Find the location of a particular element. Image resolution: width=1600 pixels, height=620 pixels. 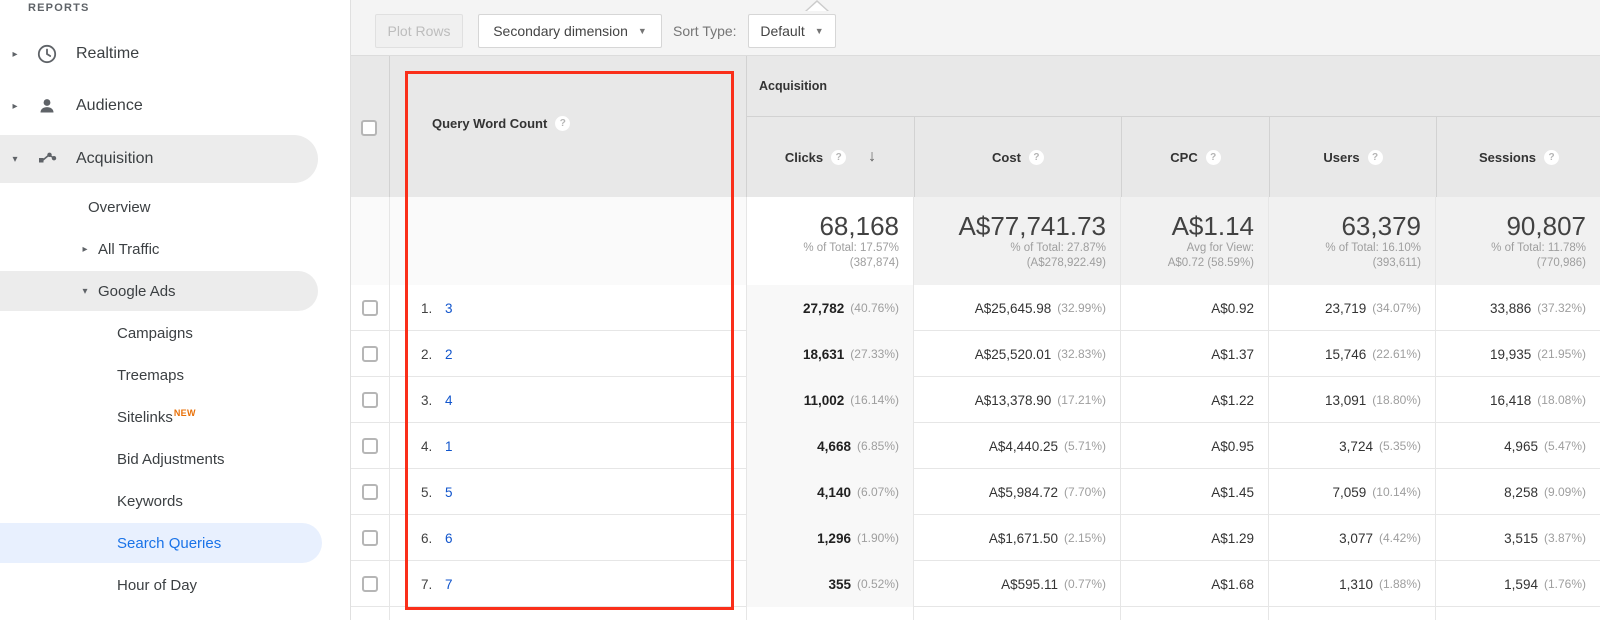

column-header-cpc: CPC ? is located at coordinates (1195, 157).